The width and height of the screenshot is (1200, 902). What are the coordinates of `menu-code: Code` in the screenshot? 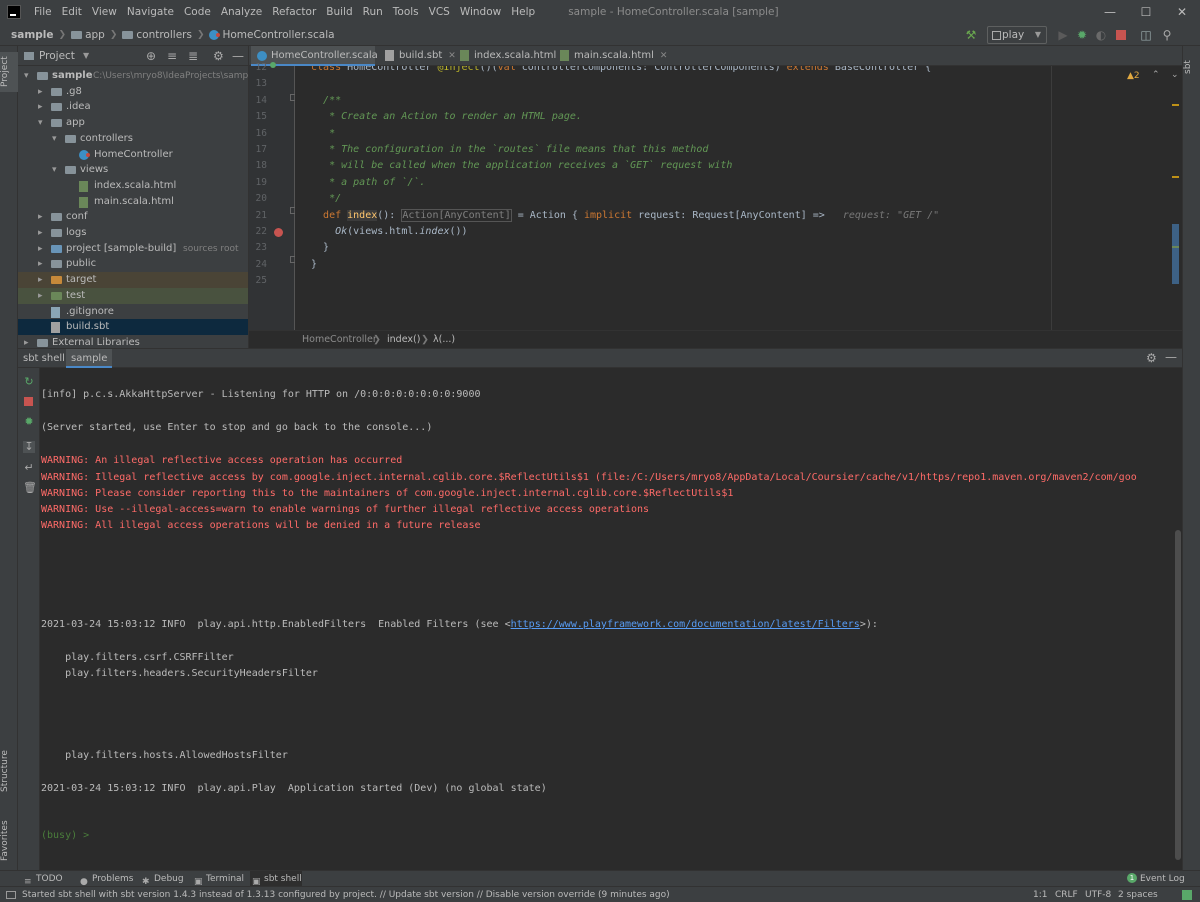 It's located at (197, 12).